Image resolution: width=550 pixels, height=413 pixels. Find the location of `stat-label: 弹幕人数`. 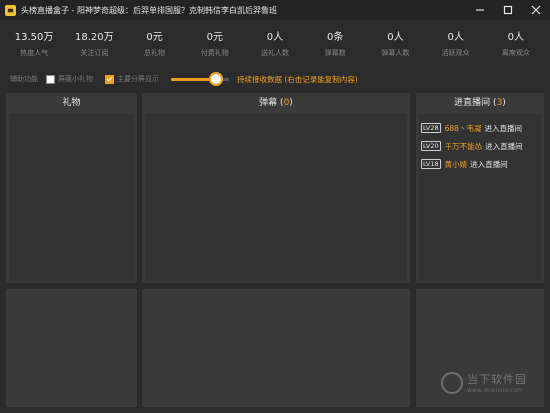

stat-label: 弹幕人数 is located at coordinates (395, 53).